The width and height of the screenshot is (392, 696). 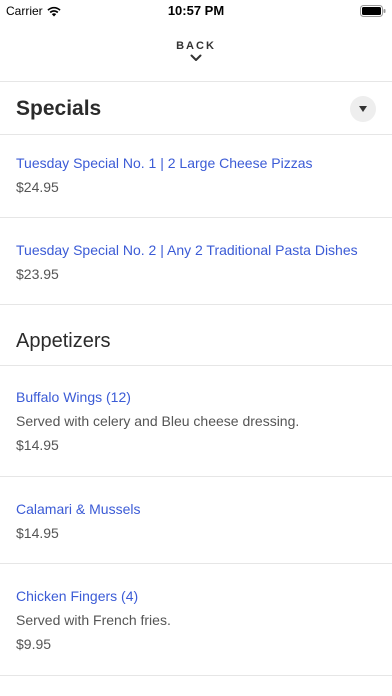 What do you see at coordinates (37, 274) in the screenshot?
I see `menu-item-price: $23.95` at bounding box center [37, 274].